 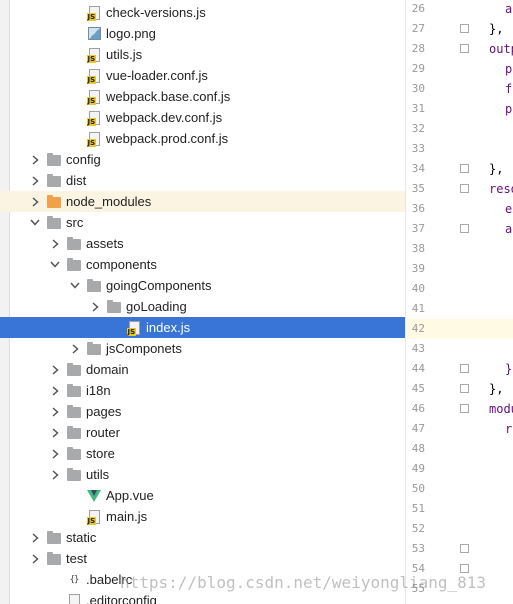 I want to click on tree-item-pages: pages, so click(x=202, y=411).